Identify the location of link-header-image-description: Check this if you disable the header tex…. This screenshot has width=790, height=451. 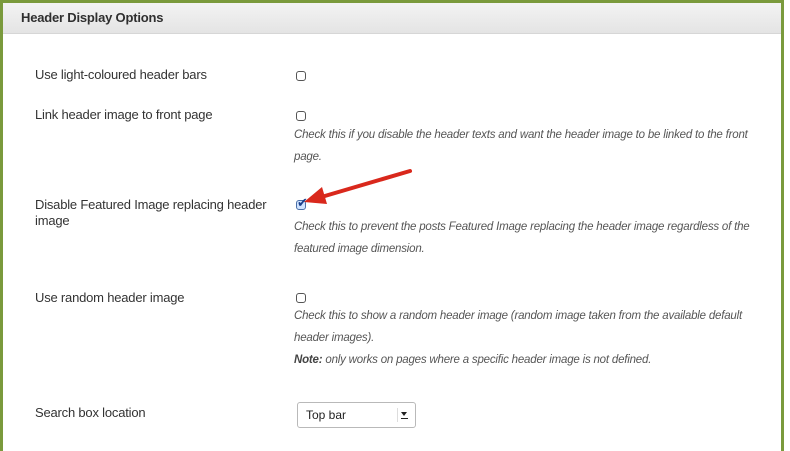
(521, 146).